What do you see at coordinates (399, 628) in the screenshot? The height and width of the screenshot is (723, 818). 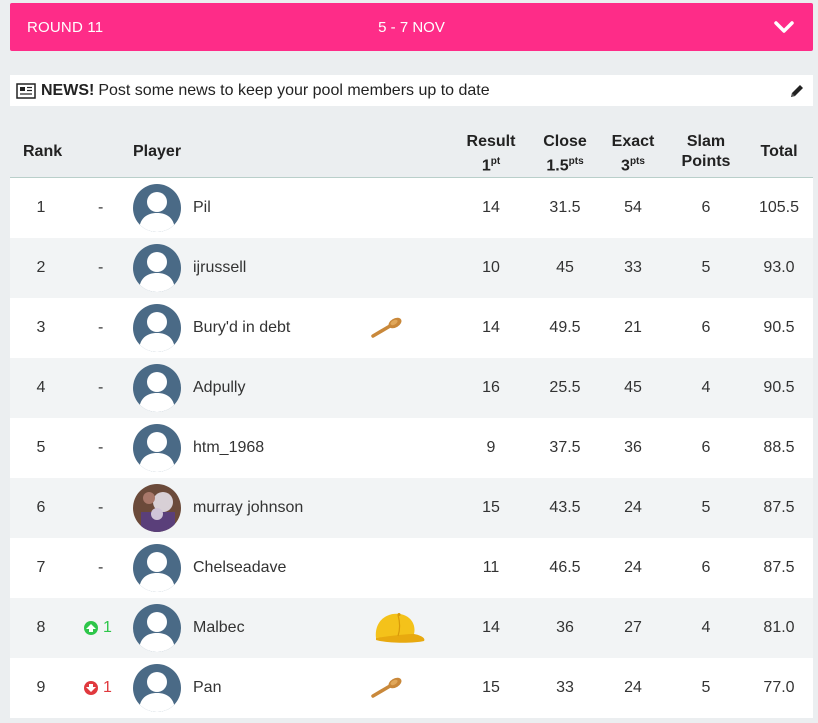 I see `yellow-cap-icon` at bounding box center [399, 628].